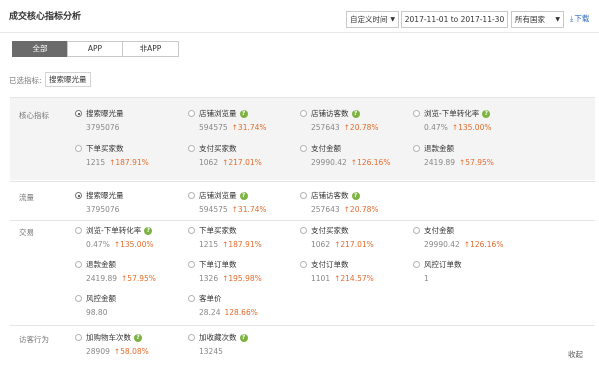 The width and height of the screenshot is (599, 365). I want to click on metric-change: ↑57.95%, so click(138, 278).